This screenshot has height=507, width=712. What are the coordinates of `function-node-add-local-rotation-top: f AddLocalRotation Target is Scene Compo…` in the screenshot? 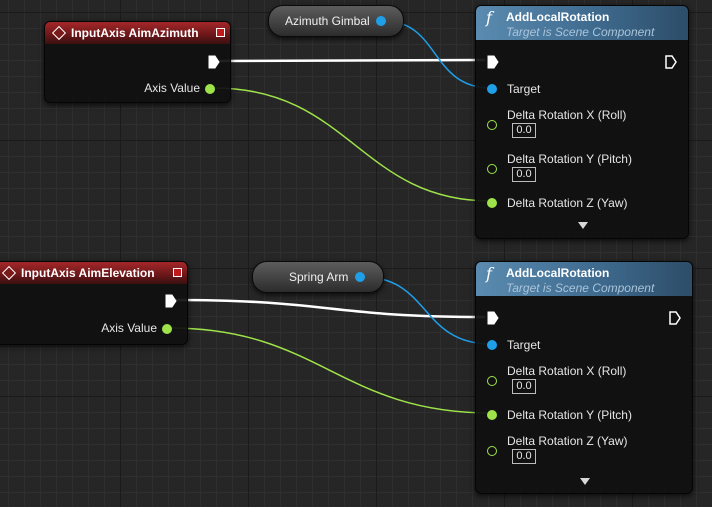 It's located at (582, 122).